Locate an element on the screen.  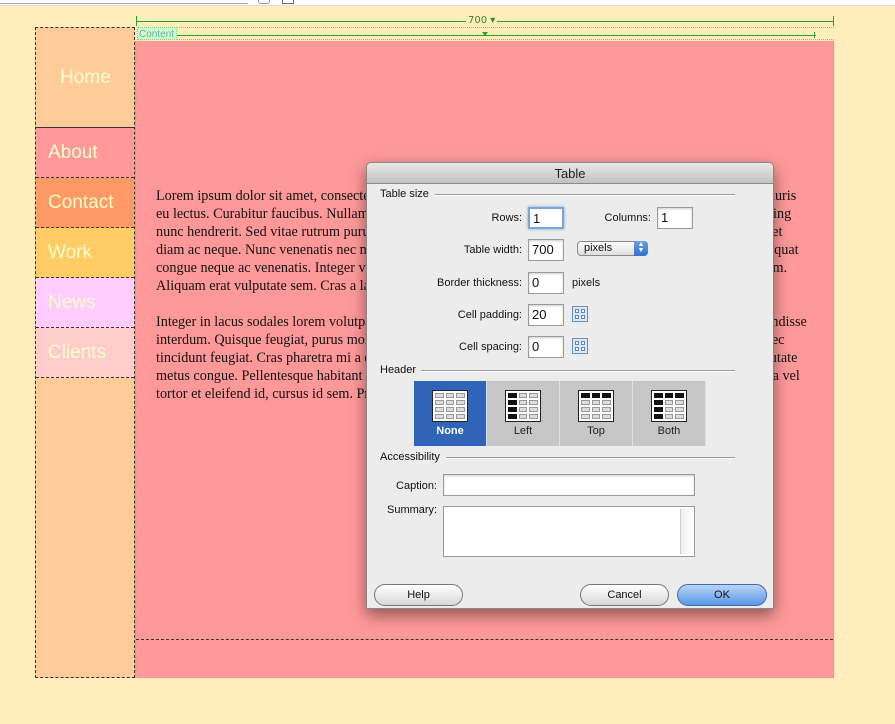
ok-button: OK is located at coordinates (722, 595).